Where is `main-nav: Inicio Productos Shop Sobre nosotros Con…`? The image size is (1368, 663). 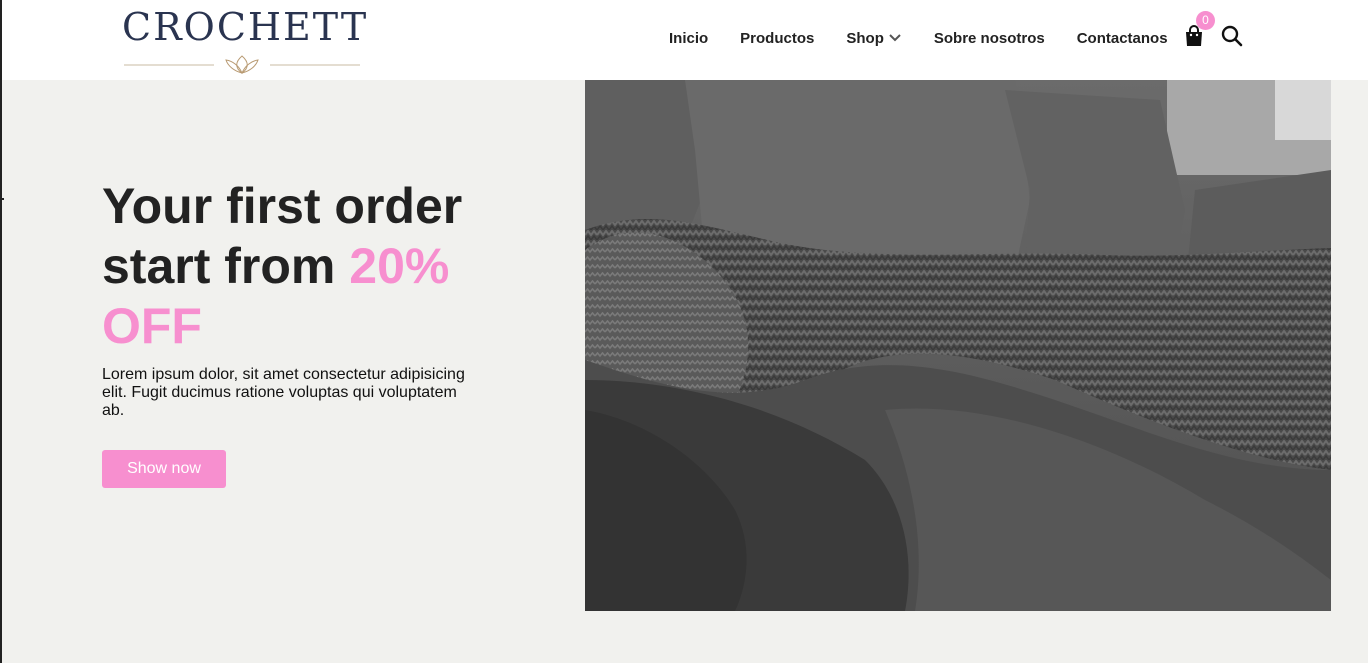
main-nav: Inicio Productos Shop Sobre nosotros Con… is located at coordinates (918, 38).